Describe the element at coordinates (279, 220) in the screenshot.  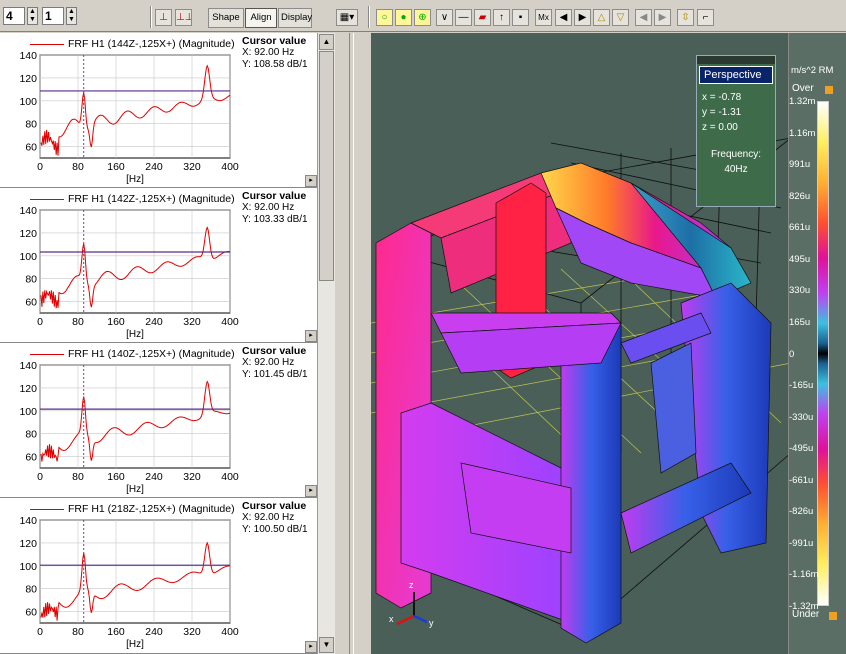
I see `cursor-value-box: Cursor value X: 92.00 Hz Y: 103.33 dB/1` at that location.